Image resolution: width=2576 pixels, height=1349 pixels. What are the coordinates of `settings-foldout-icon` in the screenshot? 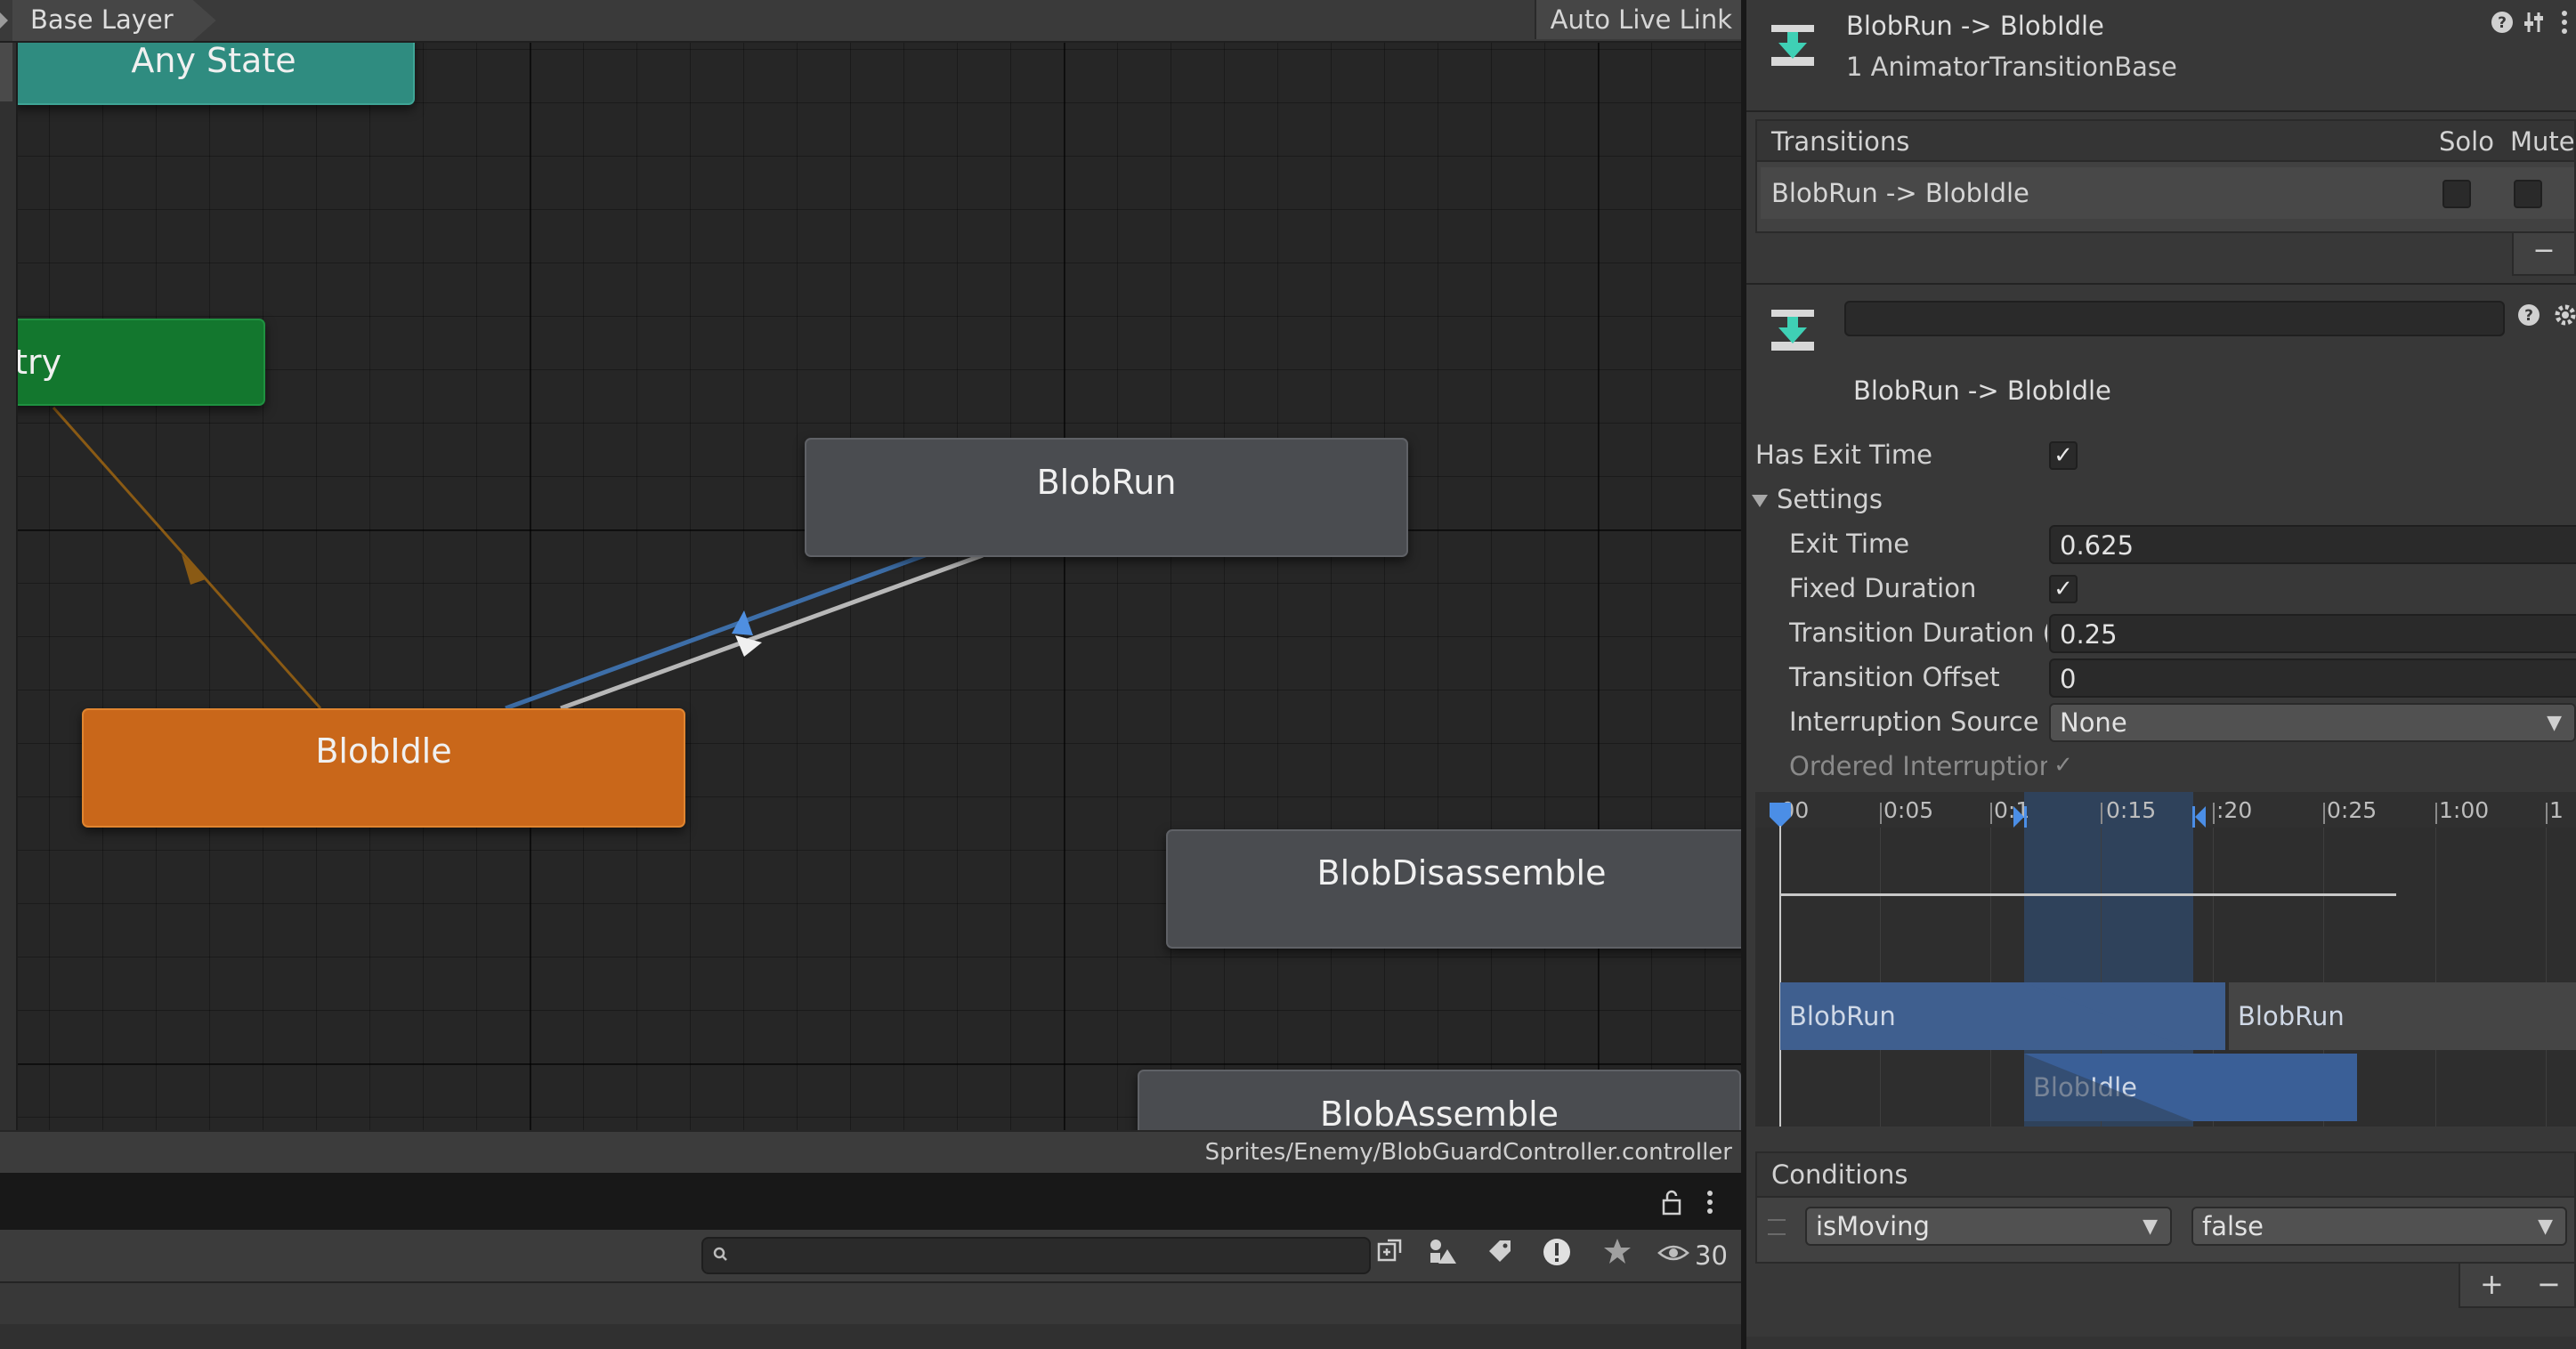 It's located at (1760, 501).